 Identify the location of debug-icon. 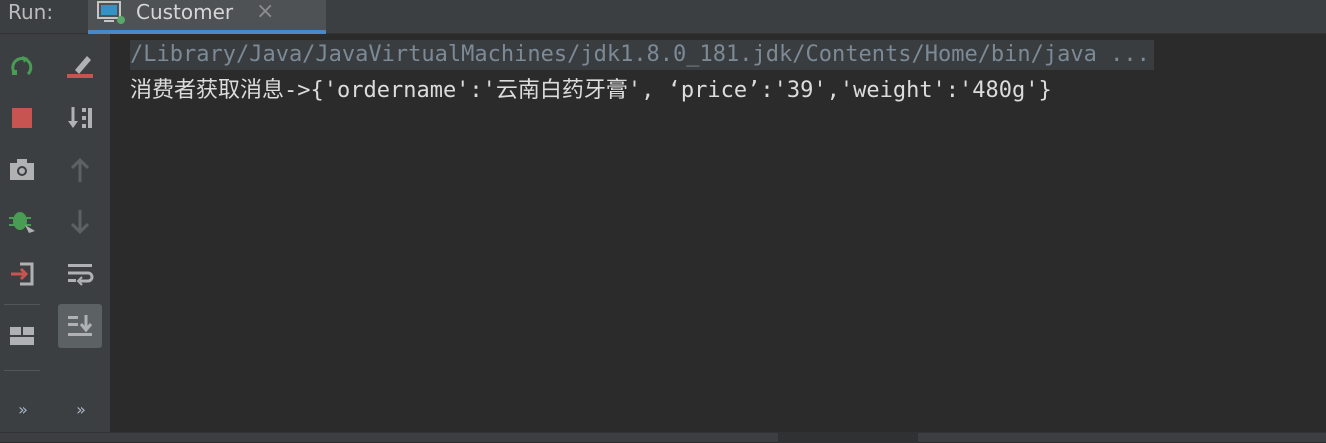
(22, 222).